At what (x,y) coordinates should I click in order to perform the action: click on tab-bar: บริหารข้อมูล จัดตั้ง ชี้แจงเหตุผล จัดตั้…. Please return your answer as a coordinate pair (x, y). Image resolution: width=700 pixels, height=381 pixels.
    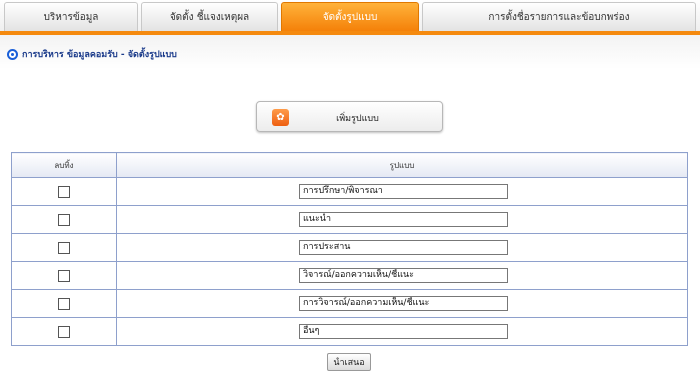
    Looking at the image, I should click on (350, 16).